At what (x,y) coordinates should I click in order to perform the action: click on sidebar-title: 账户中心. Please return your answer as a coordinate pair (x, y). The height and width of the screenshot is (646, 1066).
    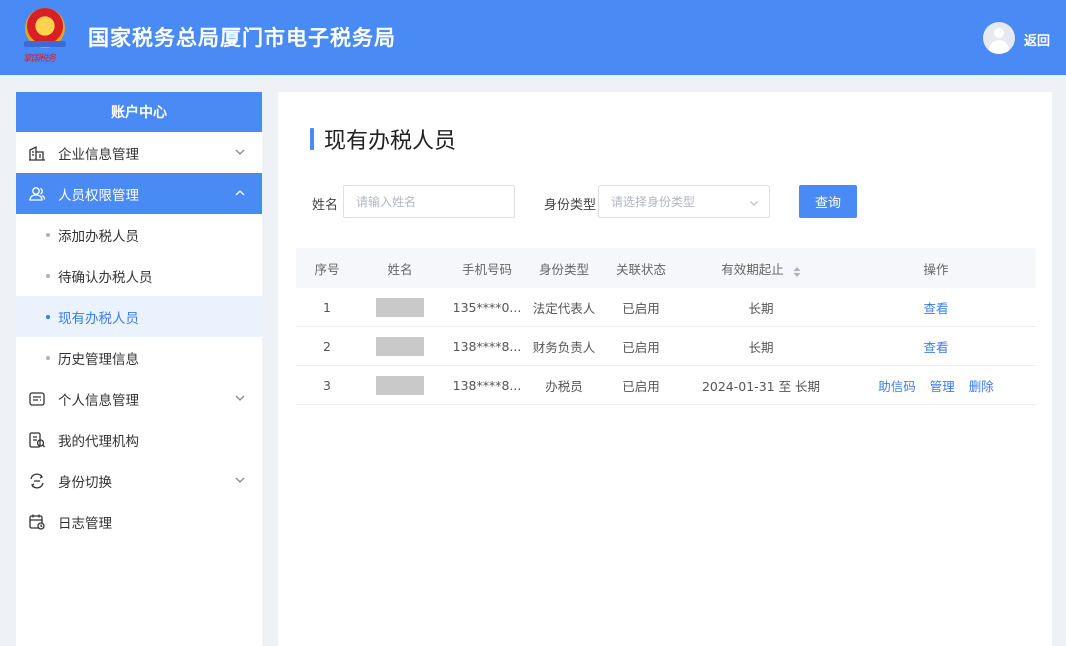
    Looking at the image, I should click on (139, 112).